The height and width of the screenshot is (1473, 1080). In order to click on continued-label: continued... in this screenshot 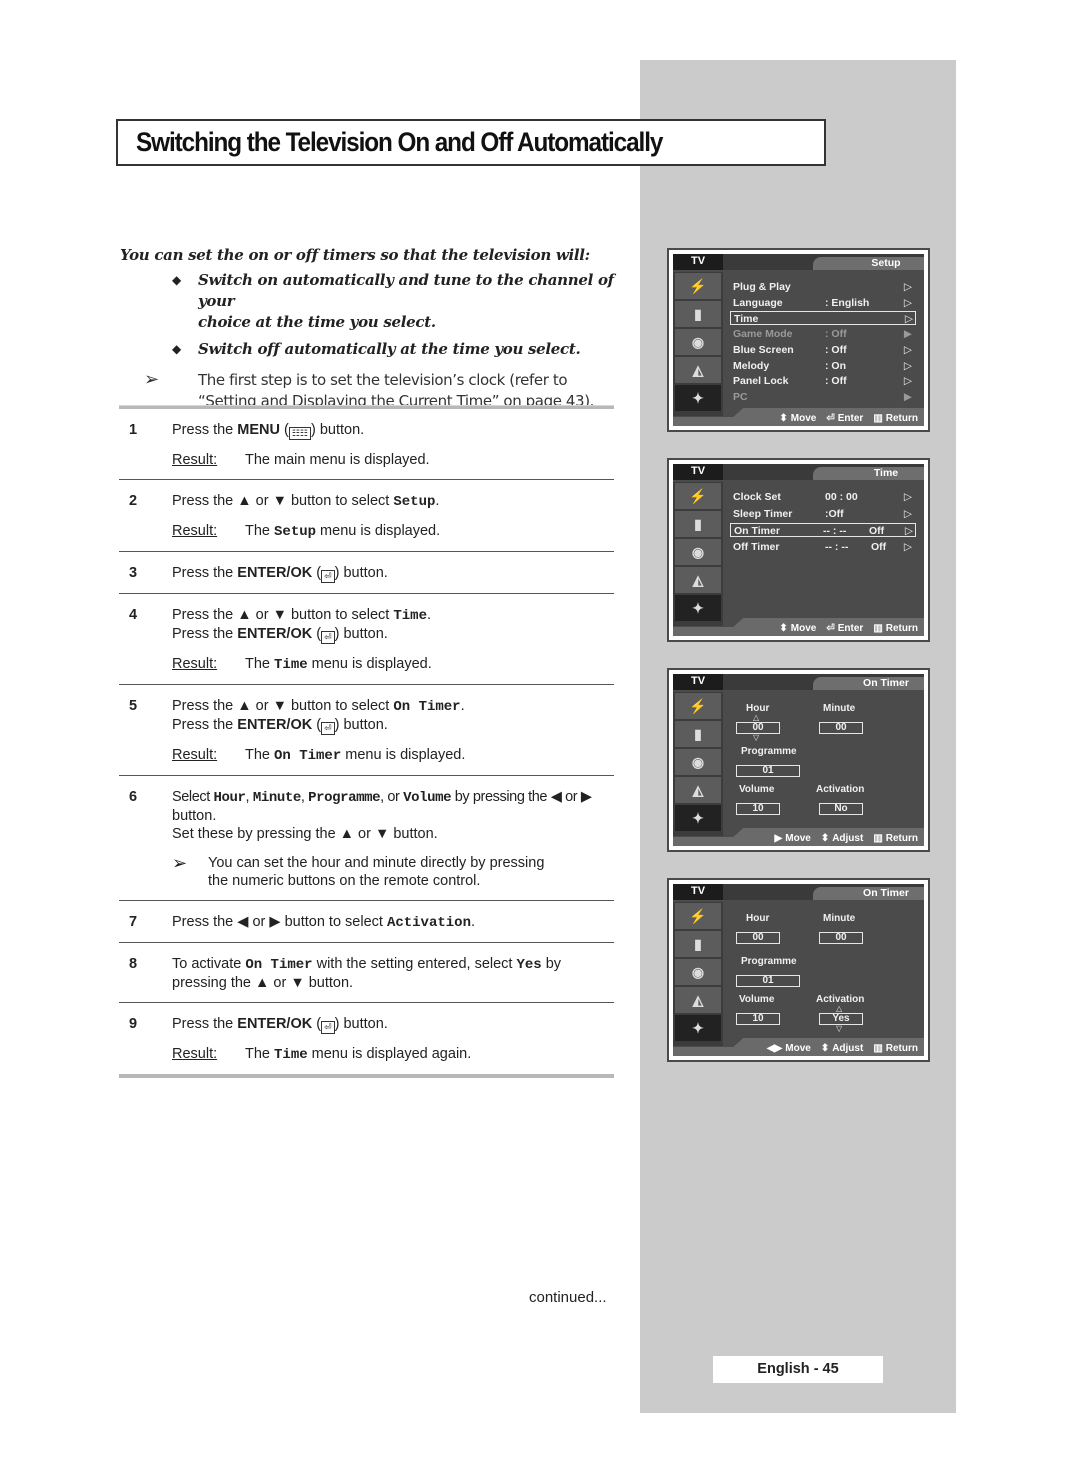, I will do `click(568, 1297)`.